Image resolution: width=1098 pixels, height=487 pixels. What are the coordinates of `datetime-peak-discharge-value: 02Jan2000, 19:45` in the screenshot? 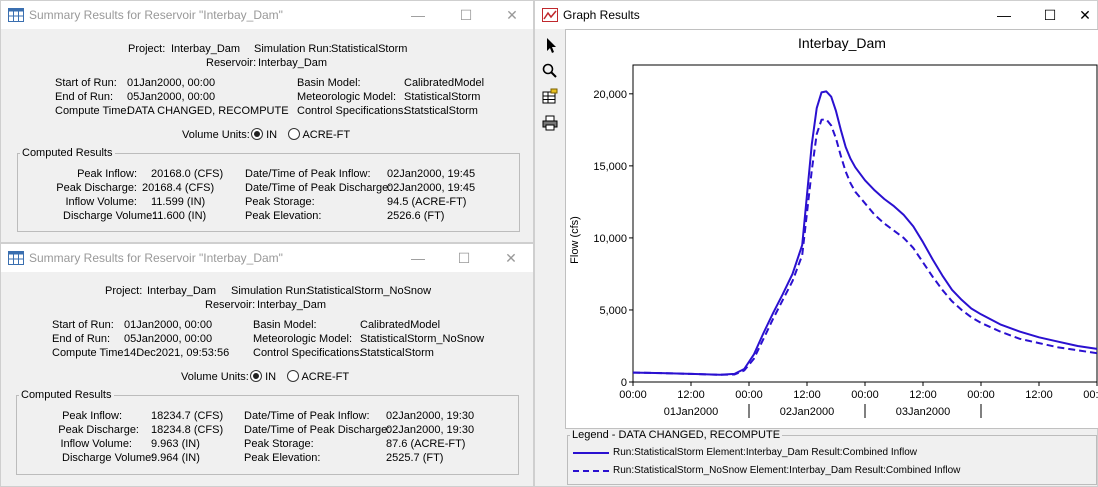 It's located at (431, 188).